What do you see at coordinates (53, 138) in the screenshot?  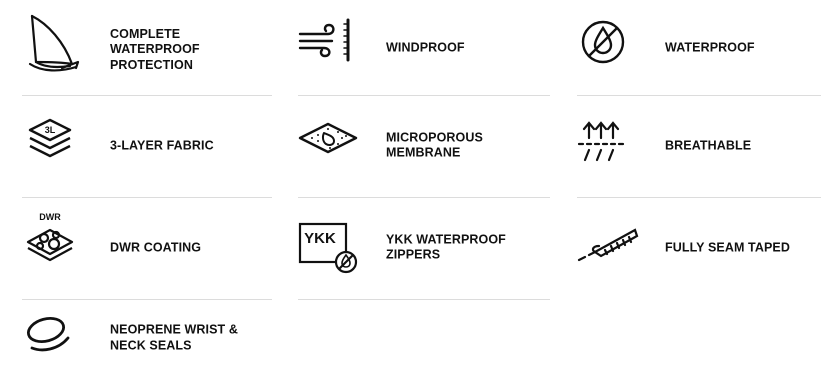 I see `fabric-layers-icon: 3L` at bounding box center [53, 138].